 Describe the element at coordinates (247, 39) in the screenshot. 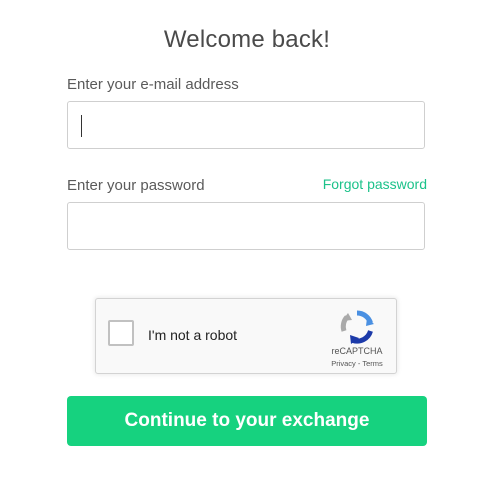

I see `page-title: Welcome back!` at that location.